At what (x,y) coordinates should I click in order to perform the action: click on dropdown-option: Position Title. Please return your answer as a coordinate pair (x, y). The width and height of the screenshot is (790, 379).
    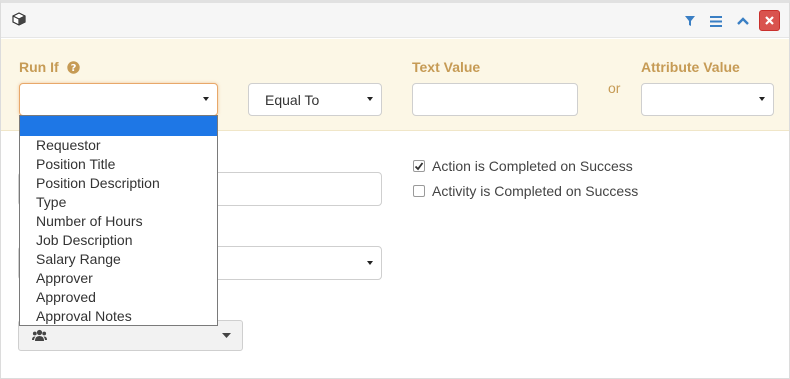
    Looking at the image, I should click on (118, 164).